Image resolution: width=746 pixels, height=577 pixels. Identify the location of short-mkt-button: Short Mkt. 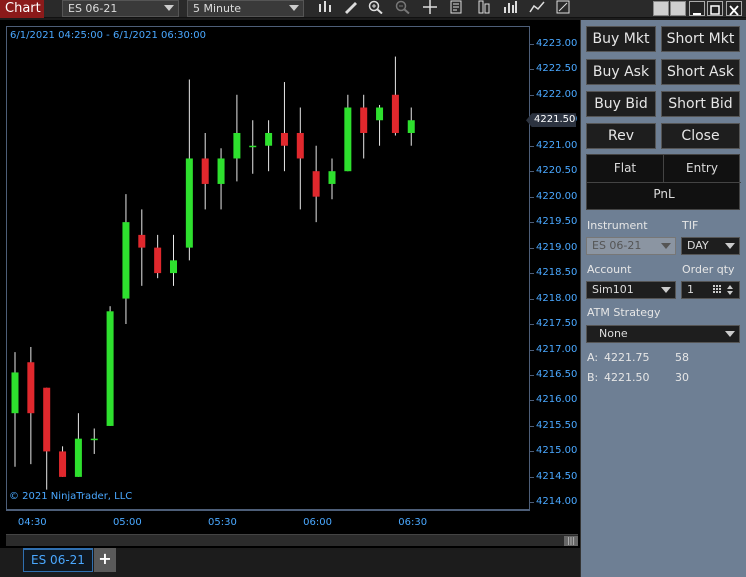
(700, 39).